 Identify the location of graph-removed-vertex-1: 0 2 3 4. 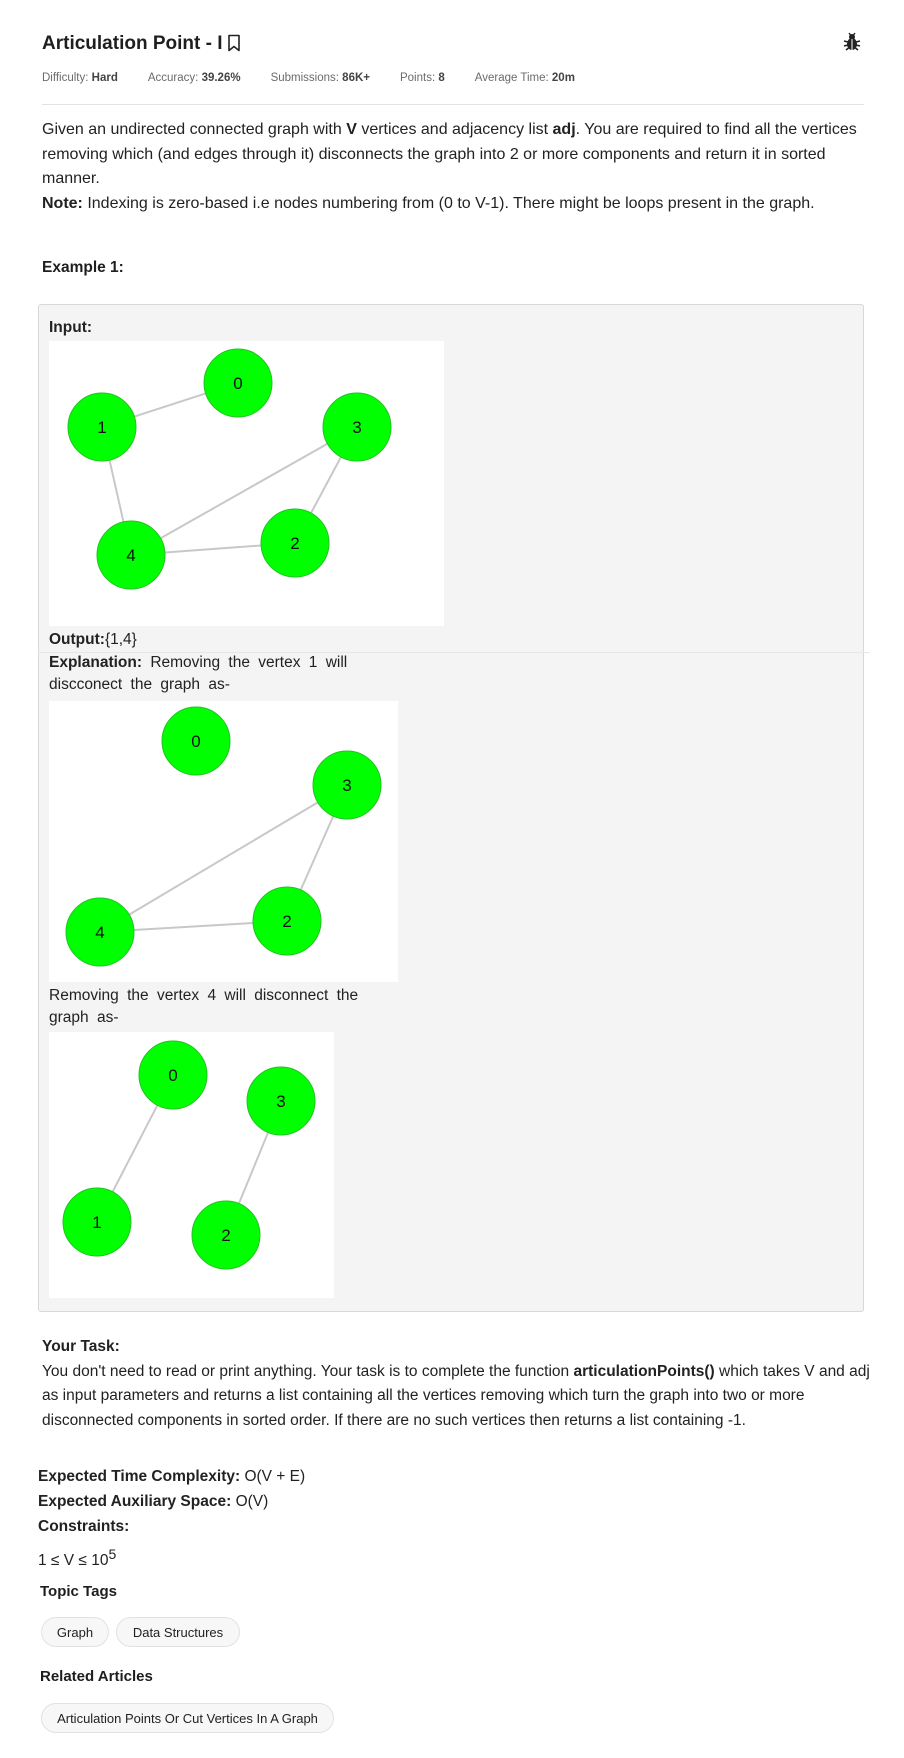
(223, 841).